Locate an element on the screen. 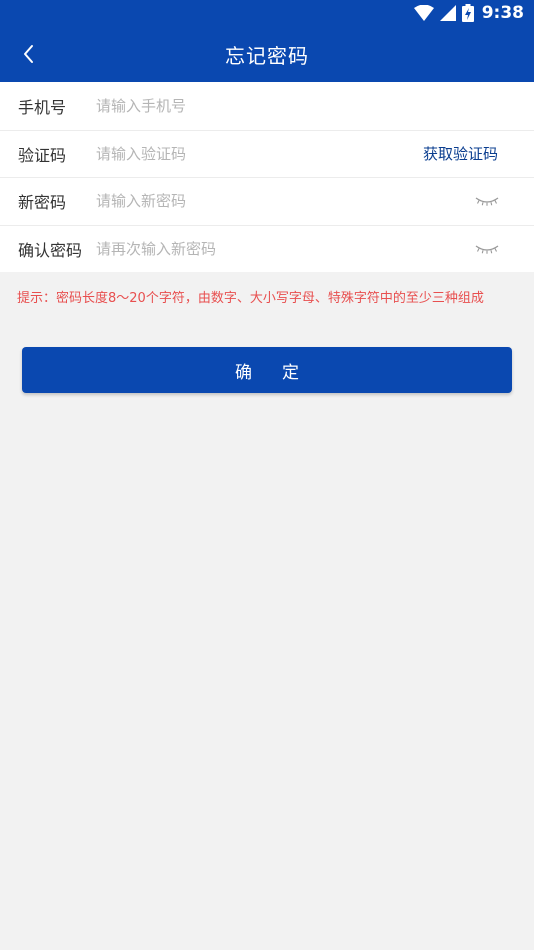 The height and width of the screenshot is (950, 534). wifi-icon is located at coordinates (423, 13).